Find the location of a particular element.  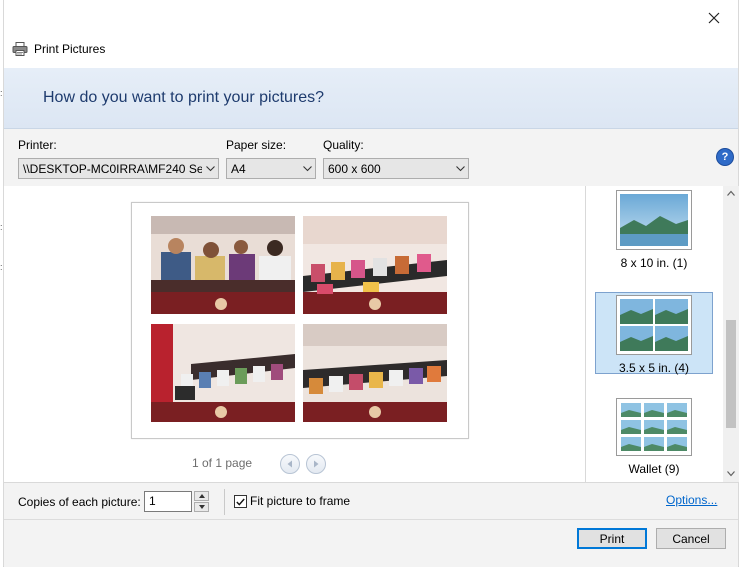

footer-separator is located at coordinates (371, 519).